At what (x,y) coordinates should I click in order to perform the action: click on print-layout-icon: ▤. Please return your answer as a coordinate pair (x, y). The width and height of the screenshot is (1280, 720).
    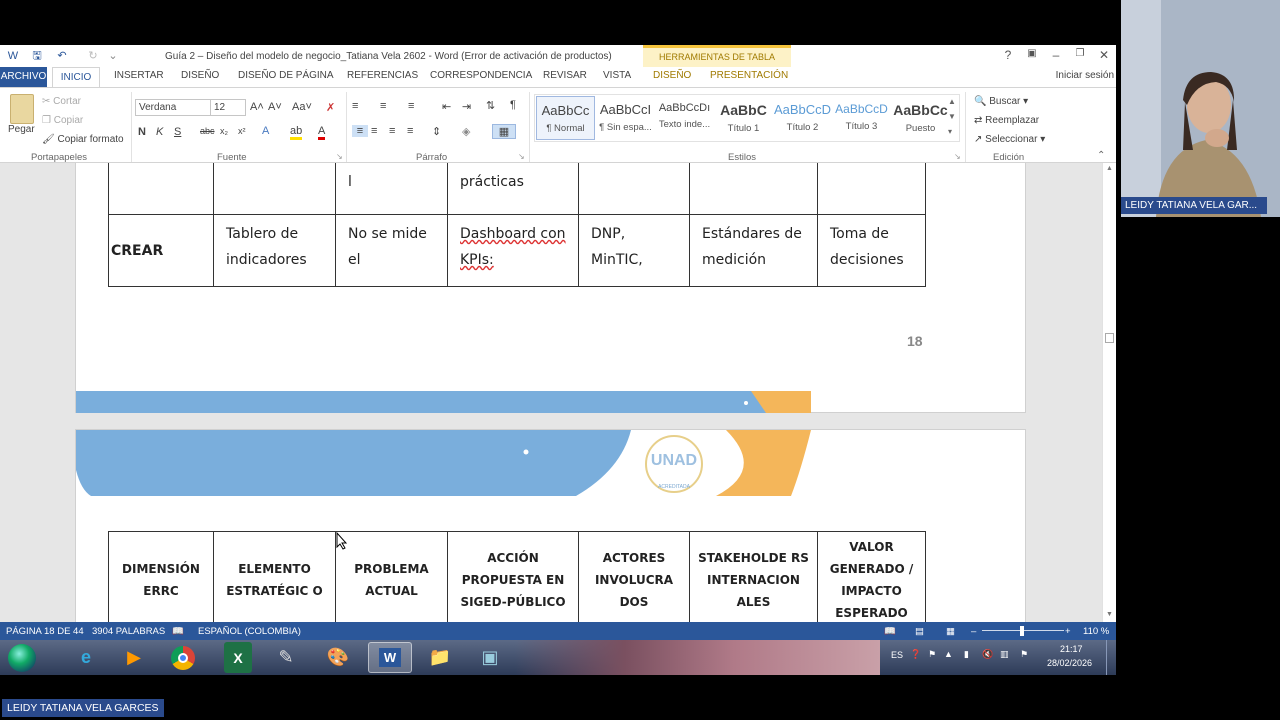
    Looking at the image, I should click on (919, 631).